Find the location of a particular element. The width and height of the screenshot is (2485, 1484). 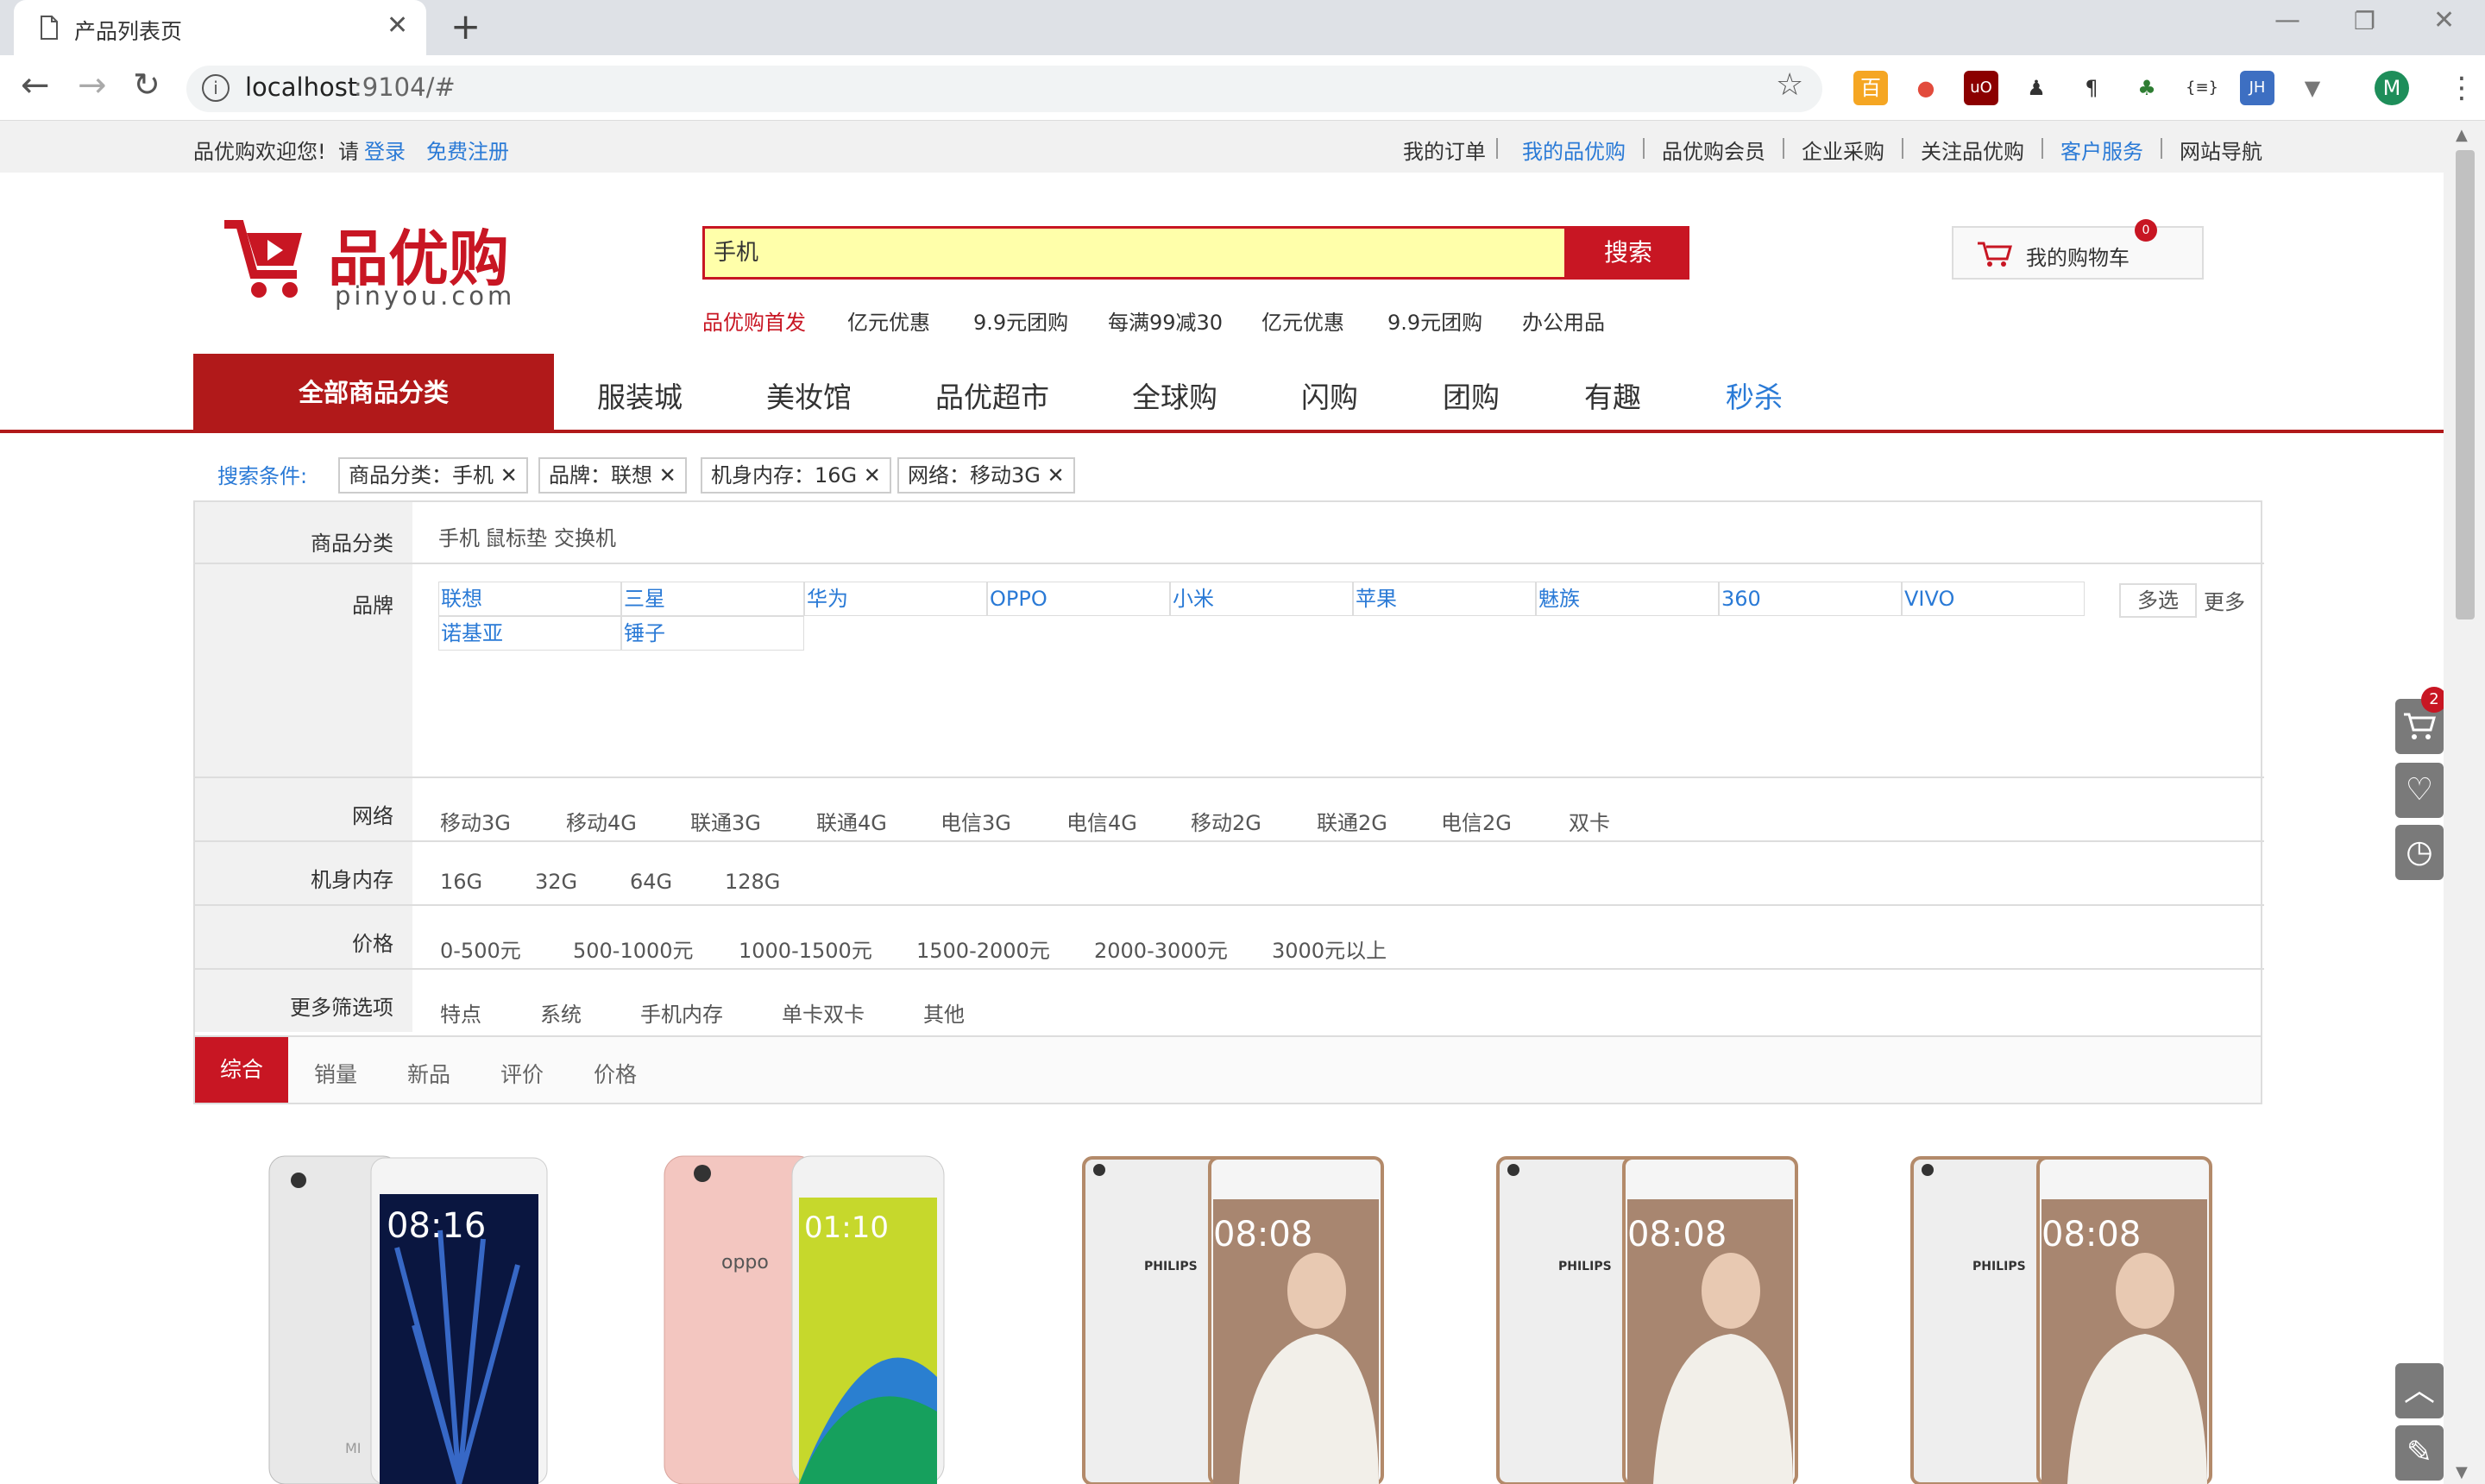

more-option: 单卡双卡 is located at coordinates (823, 1012).